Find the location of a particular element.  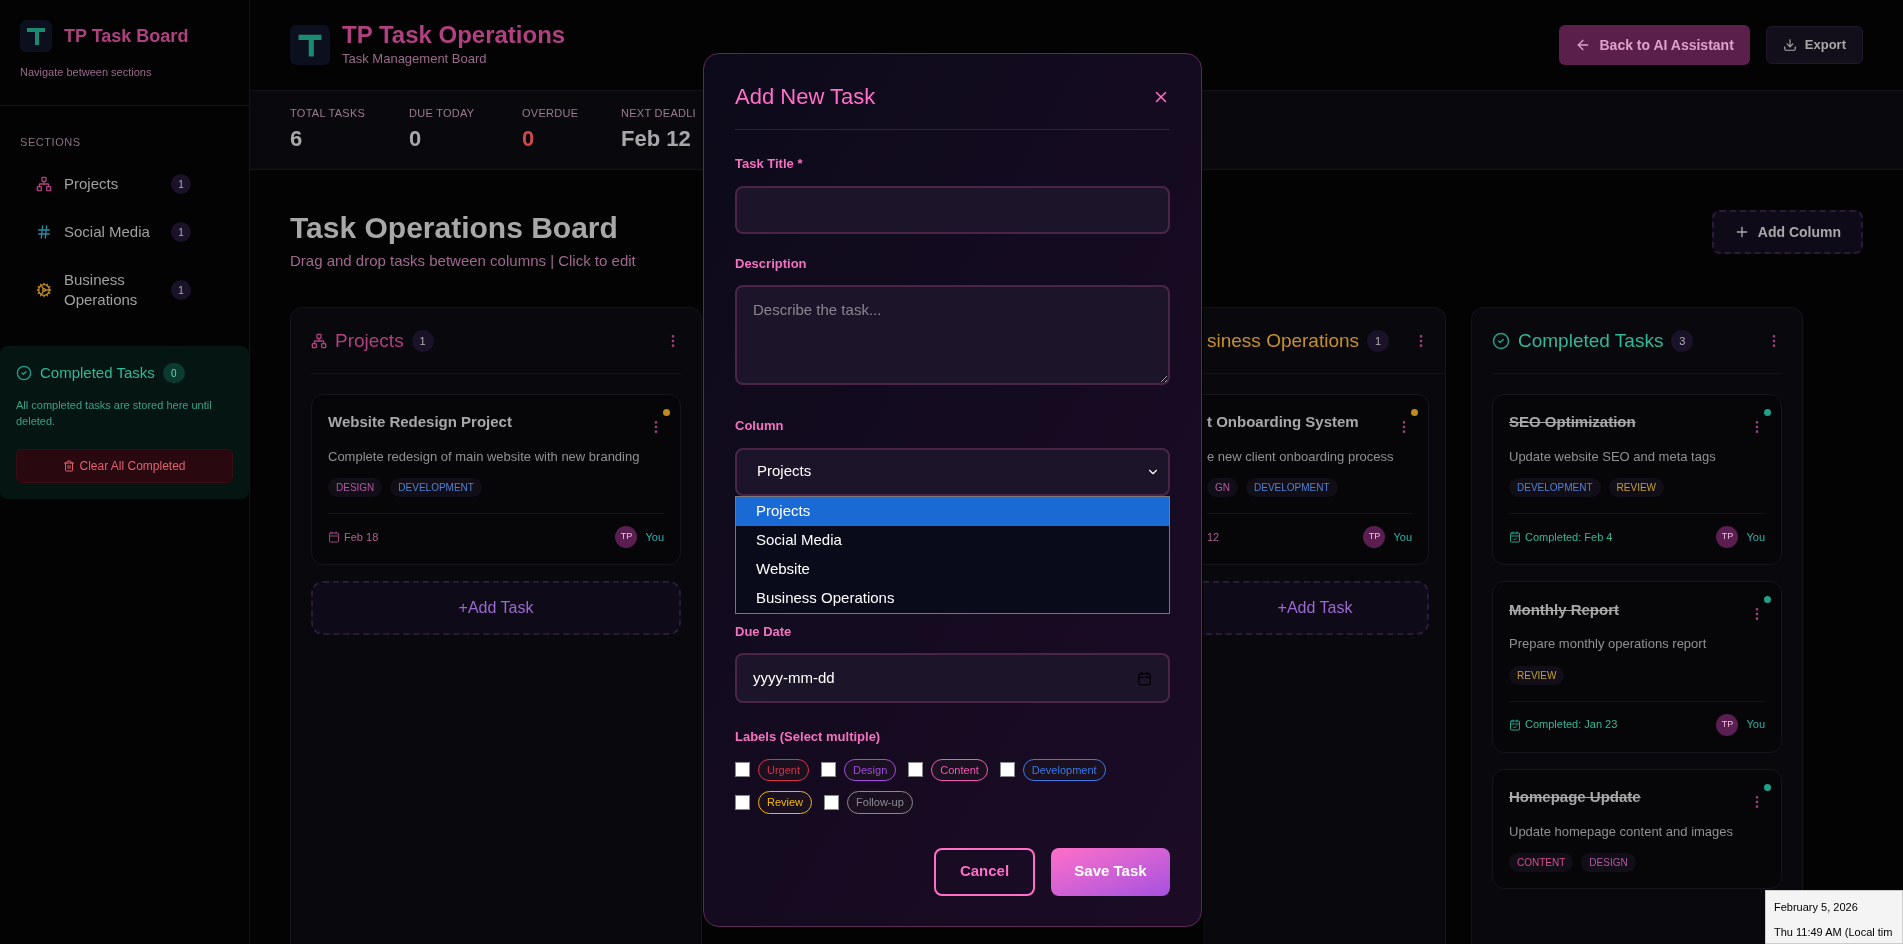

export-button: Export is located at coordinates (1814, 45).